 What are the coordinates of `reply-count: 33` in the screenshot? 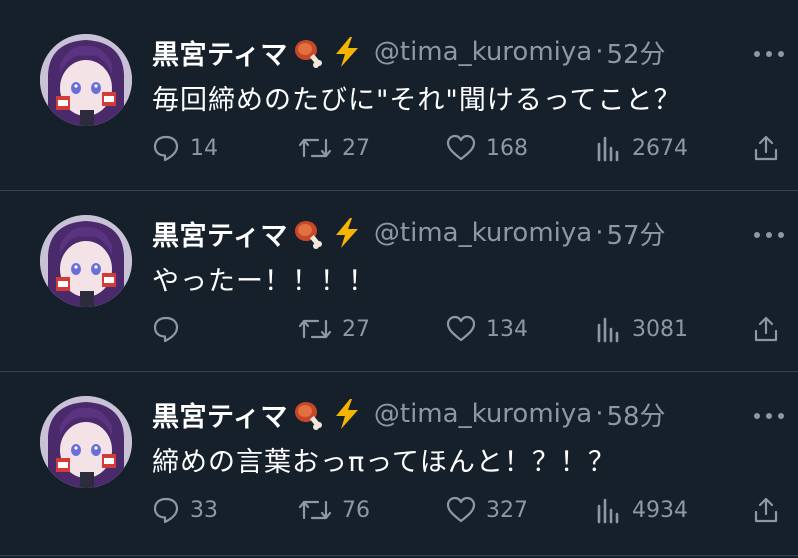 It's located at (204, 510).